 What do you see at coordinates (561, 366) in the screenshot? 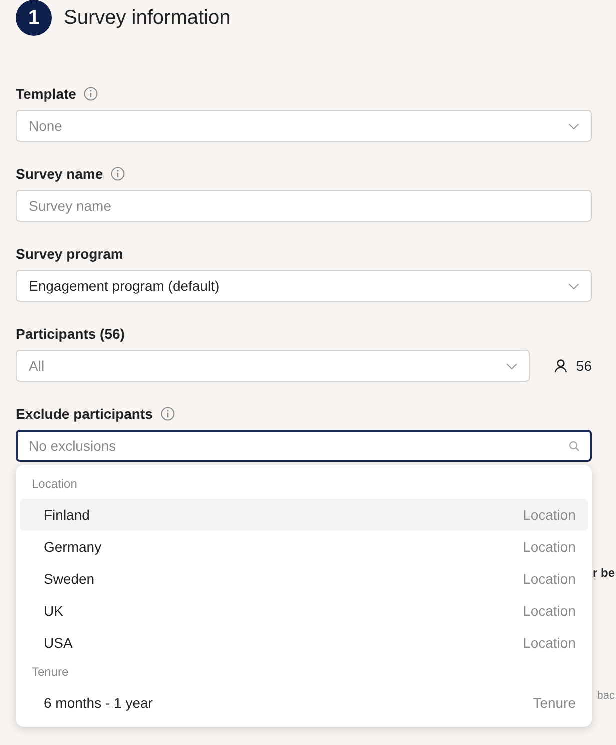
I see `person-icon` at bounding box center [561, 366].